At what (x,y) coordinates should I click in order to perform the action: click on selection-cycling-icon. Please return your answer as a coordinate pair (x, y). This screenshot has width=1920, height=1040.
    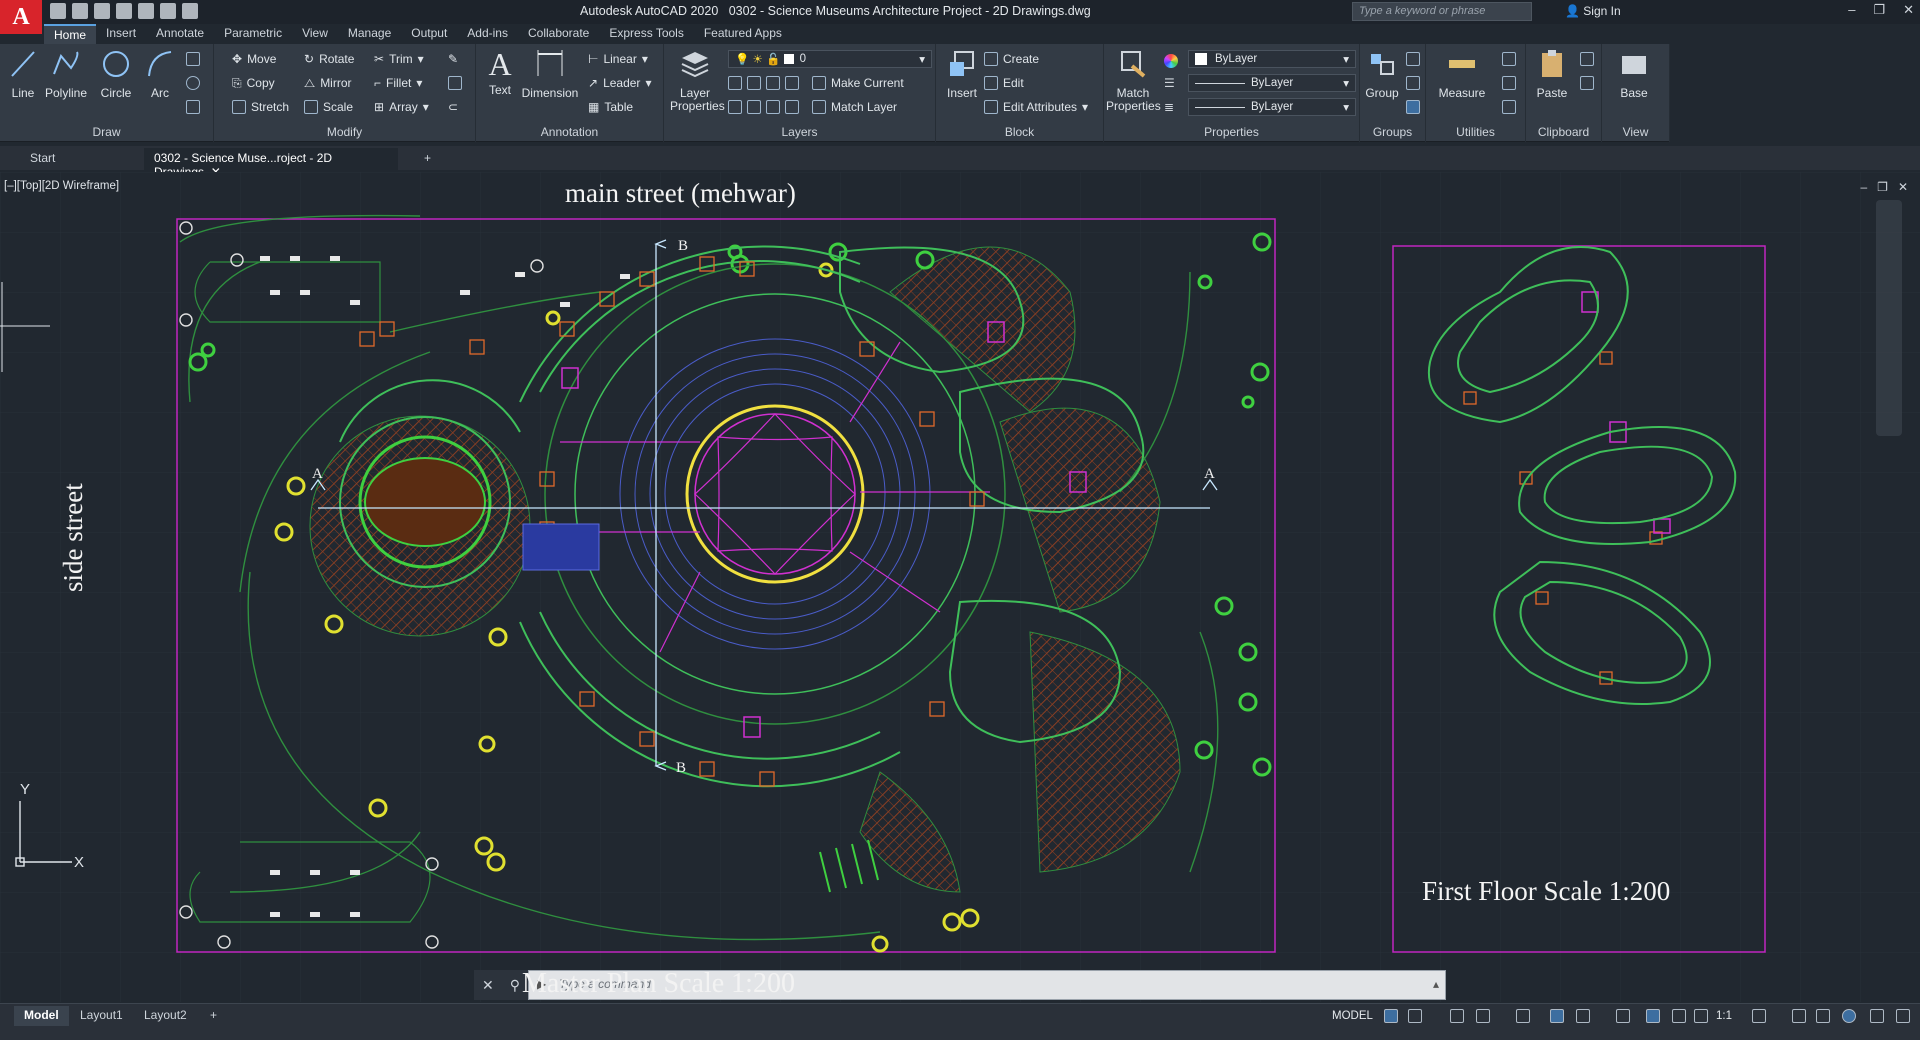
    Looking at the image, I should click on (1623, 1016).